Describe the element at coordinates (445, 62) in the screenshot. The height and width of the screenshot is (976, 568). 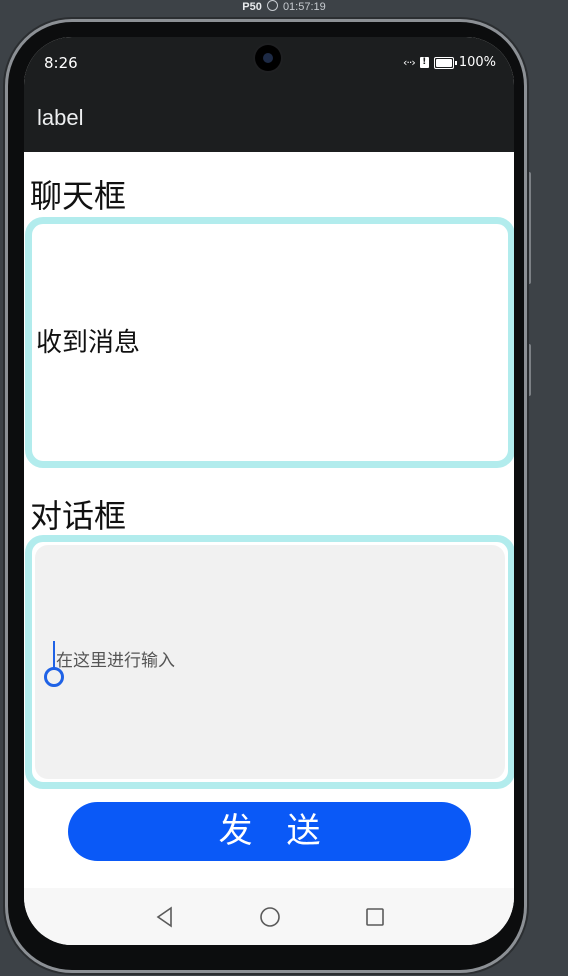
I see `battery-icon` at that location.